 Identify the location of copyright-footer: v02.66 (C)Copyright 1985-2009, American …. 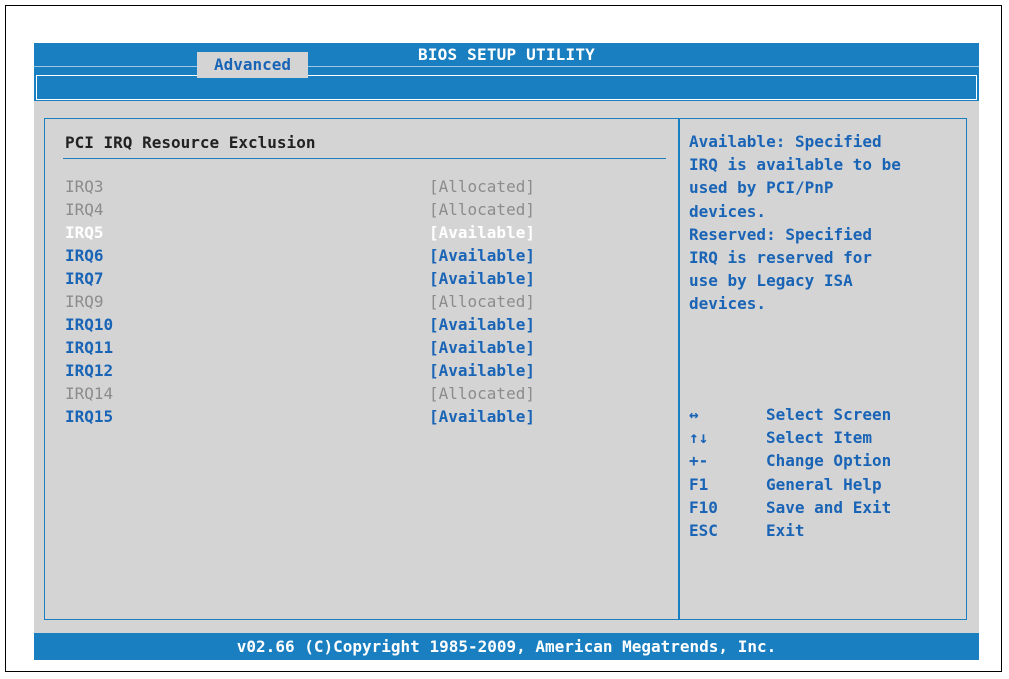
(506, 646).